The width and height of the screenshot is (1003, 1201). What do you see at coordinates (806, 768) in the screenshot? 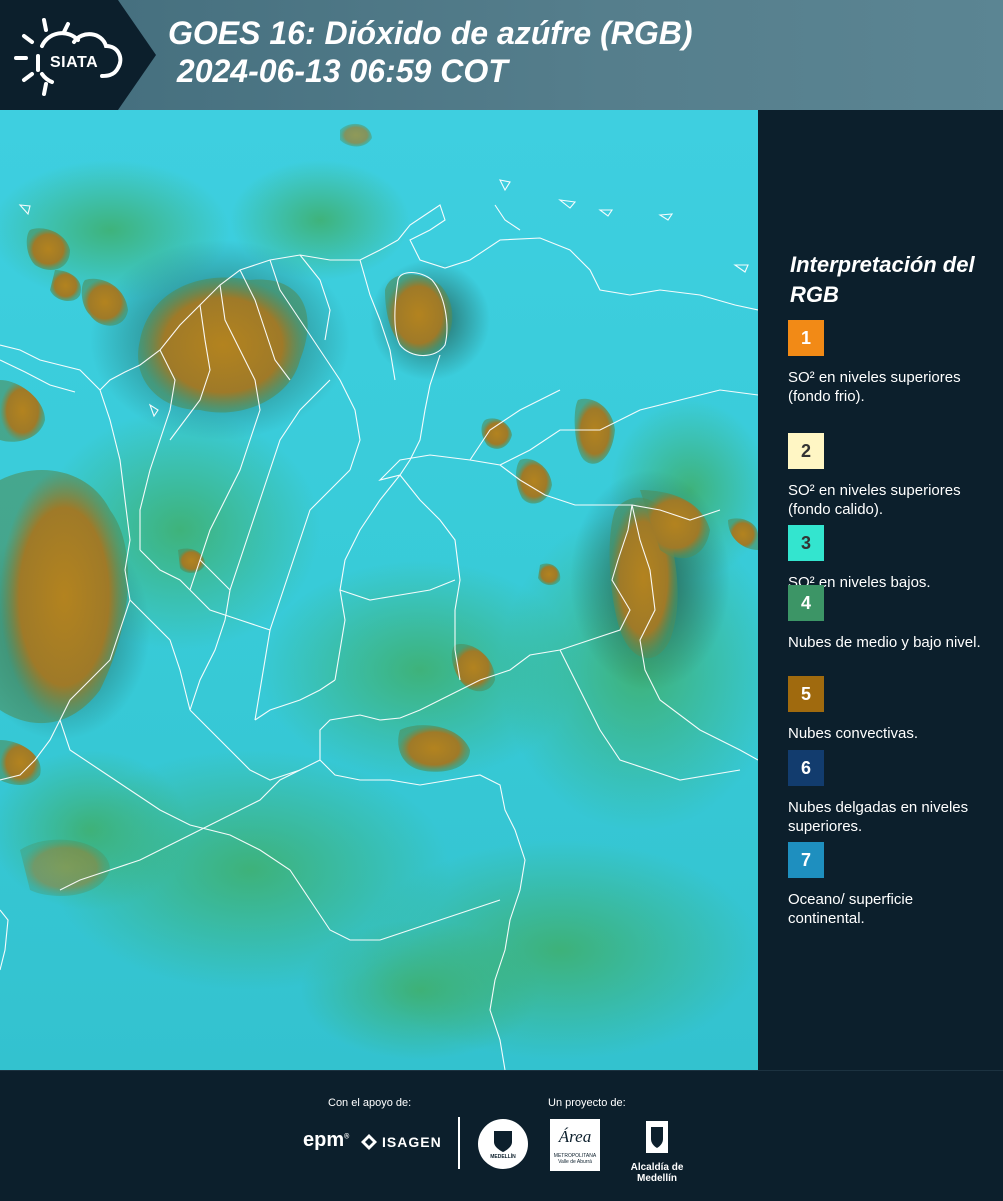
I see `legend-swatch: 6` at bounding box center [806, 768].